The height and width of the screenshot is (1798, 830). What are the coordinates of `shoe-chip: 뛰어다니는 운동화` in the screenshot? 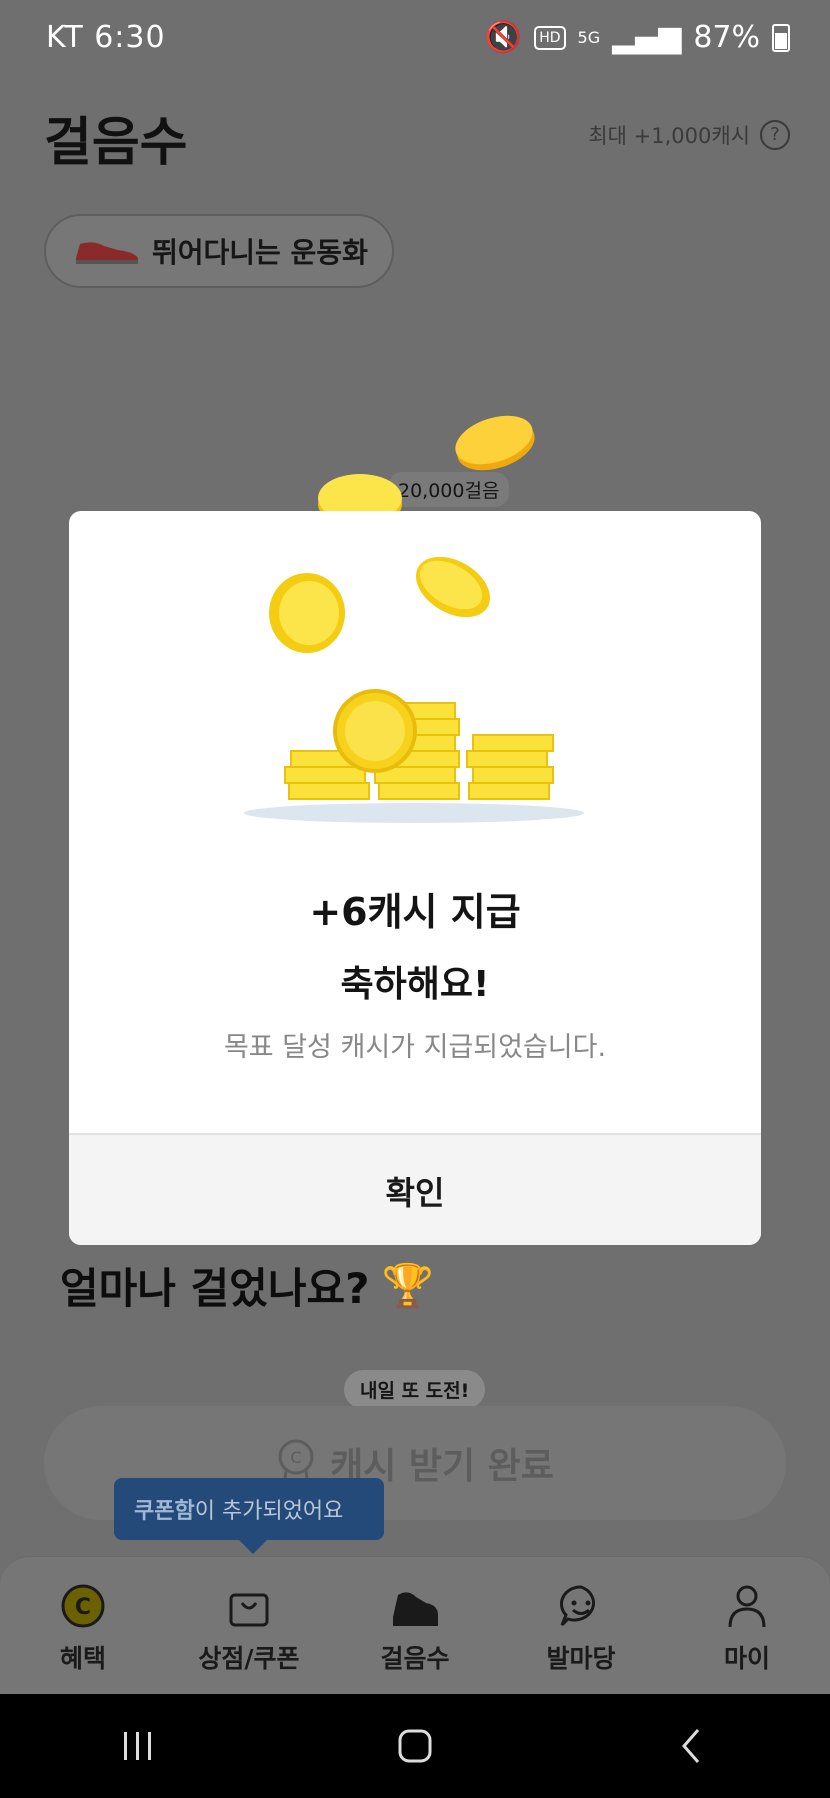 It's located at (219, 251).